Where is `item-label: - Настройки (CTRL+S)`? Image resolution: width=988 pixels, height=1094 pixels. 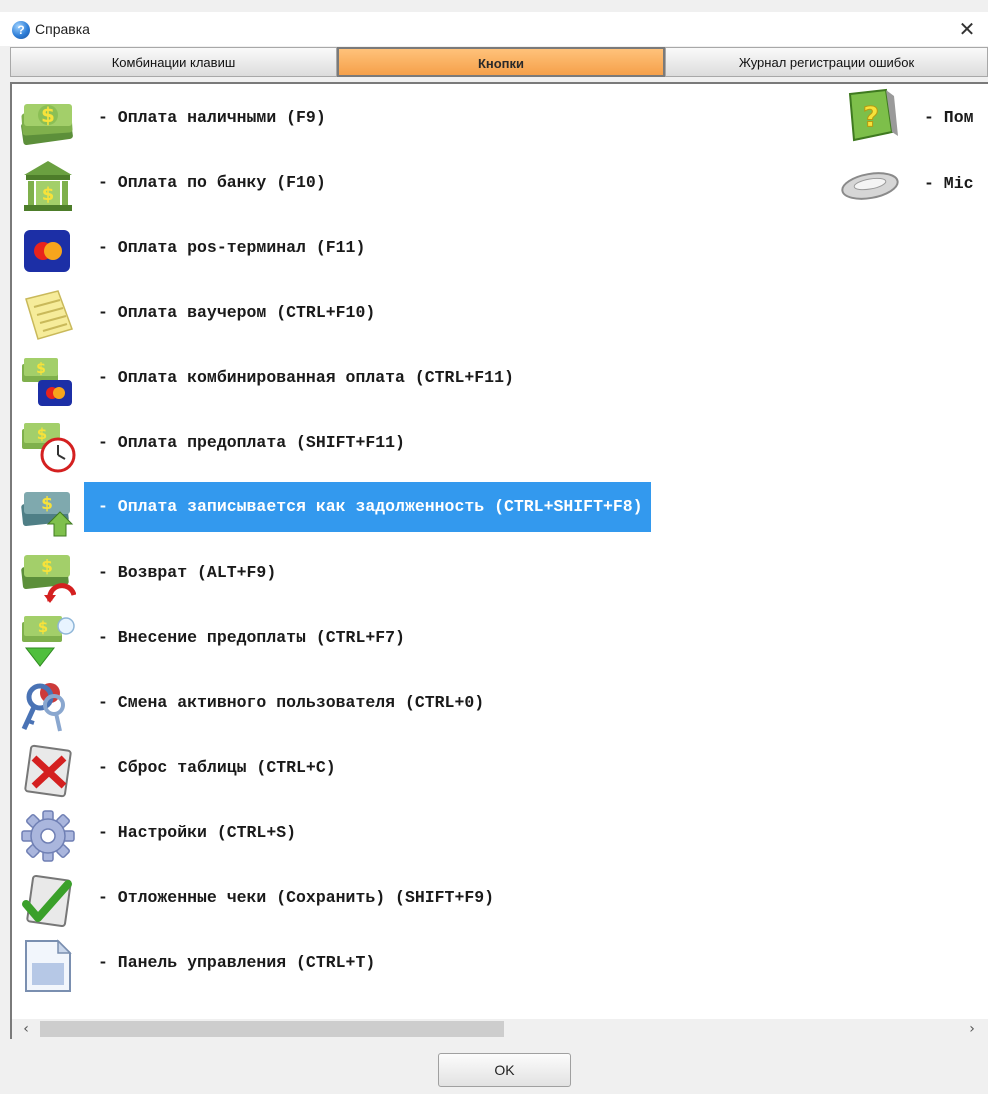
item-label: - Настройки (CTRL+S) is located at coordinates (197, 832).